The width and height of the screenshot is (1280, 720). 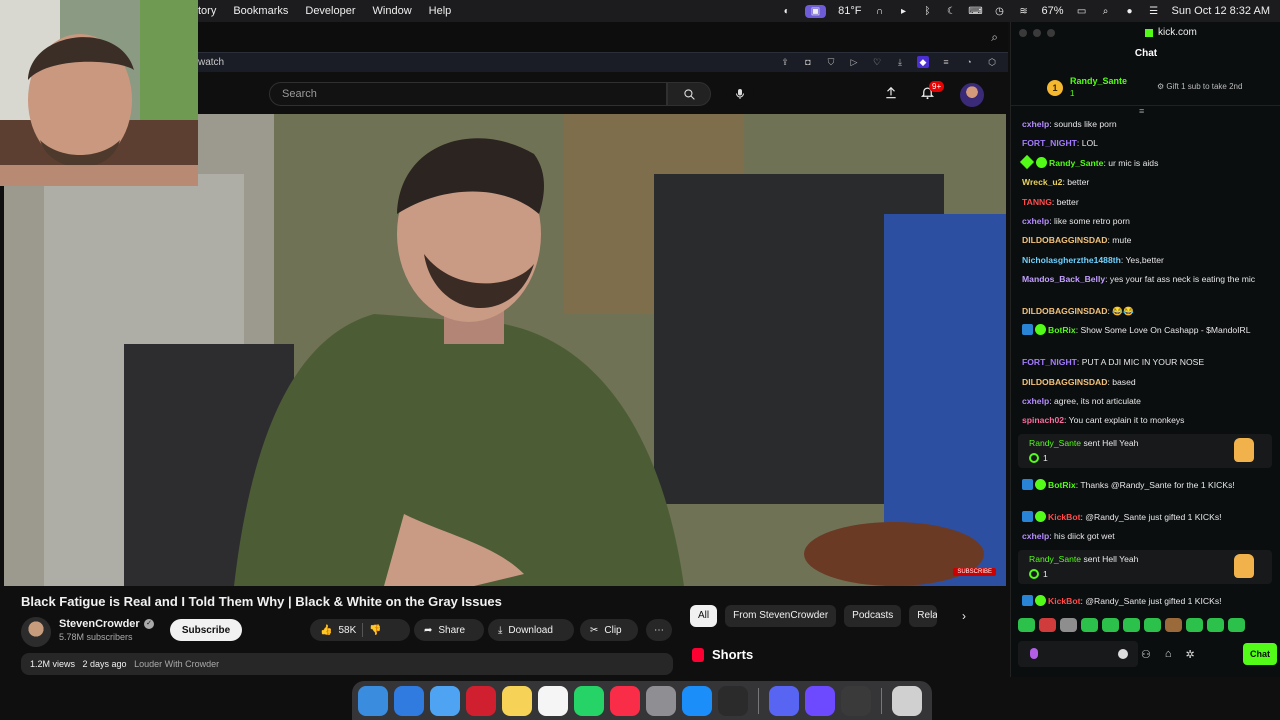 What do you see at coordinates (176, 664) in the screenshot?
I see `description-link: Louder With Crowder` at bounding box center [176, 664].